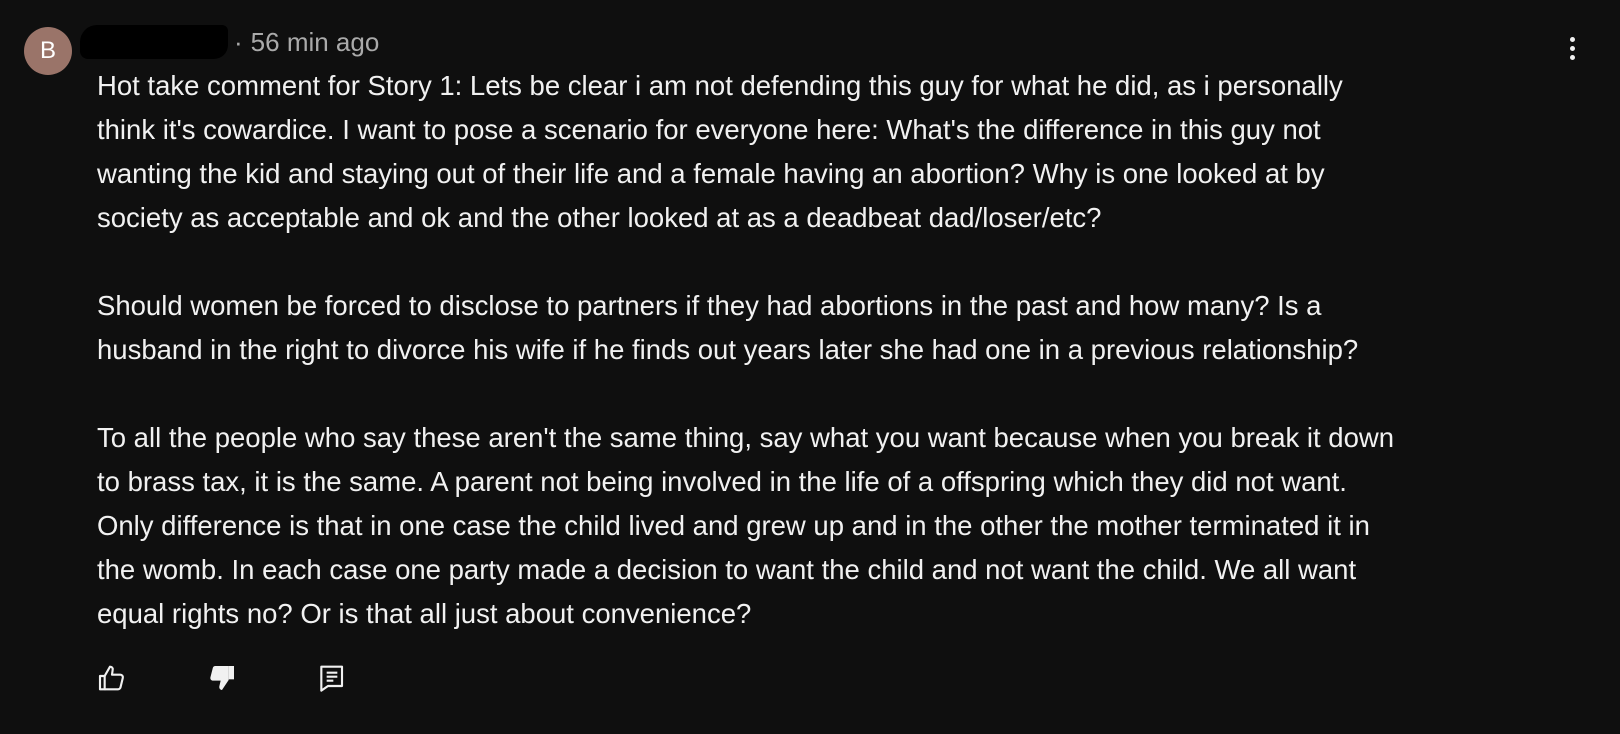  Describe the element at coordinates (229, 42) in the screenshot. I see `comment-header: · 56 min ago` at that location.